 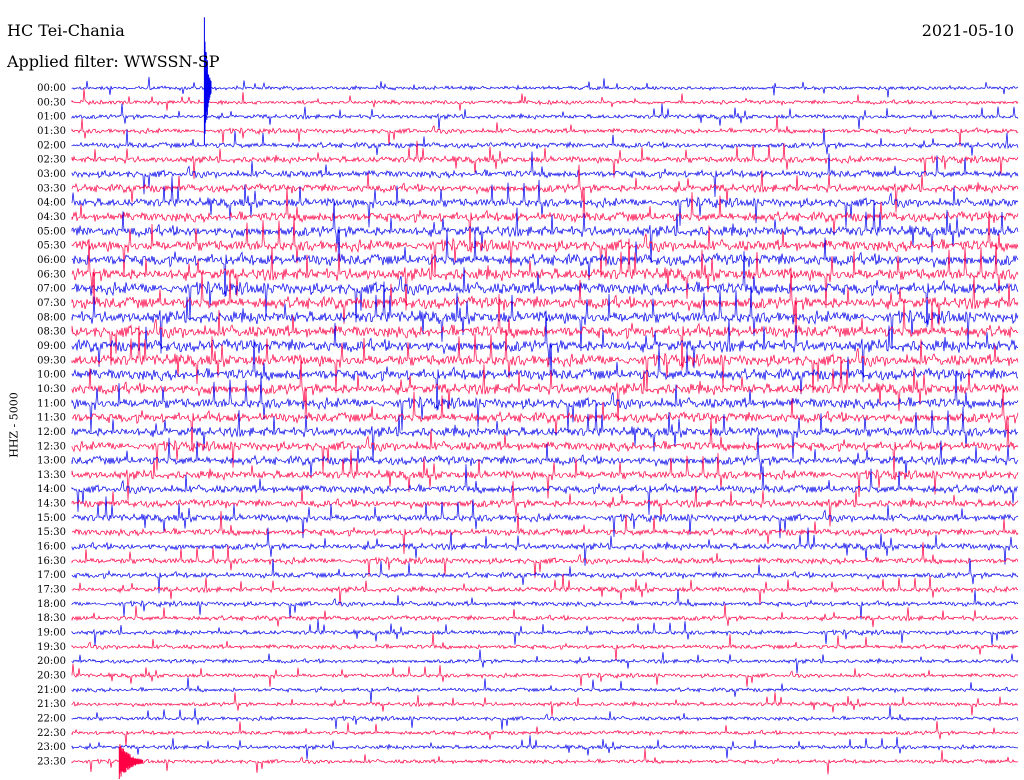 What do you see at coordinates (51, 360) in the screenshot?
I see `time-label: 09:30` at bounding box center [51, 360].